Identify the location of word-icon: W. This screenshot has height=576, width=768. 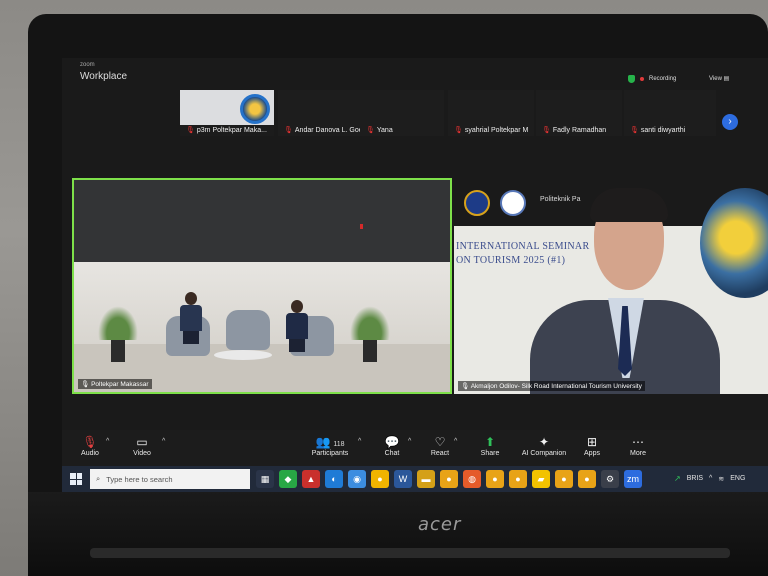
(403, 479).